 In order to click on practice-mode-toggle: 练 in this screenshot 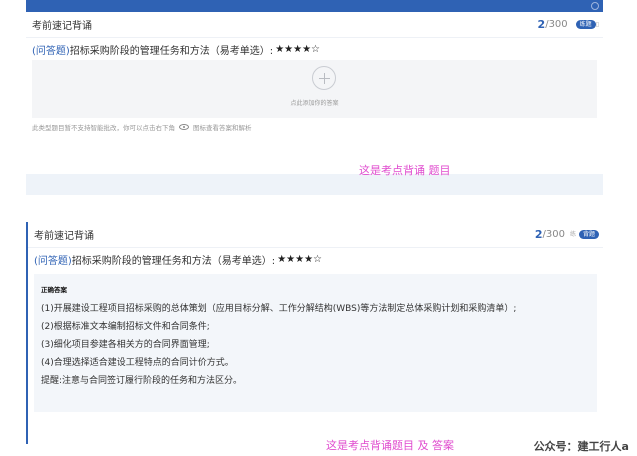, I will do `click(573, 234)`.